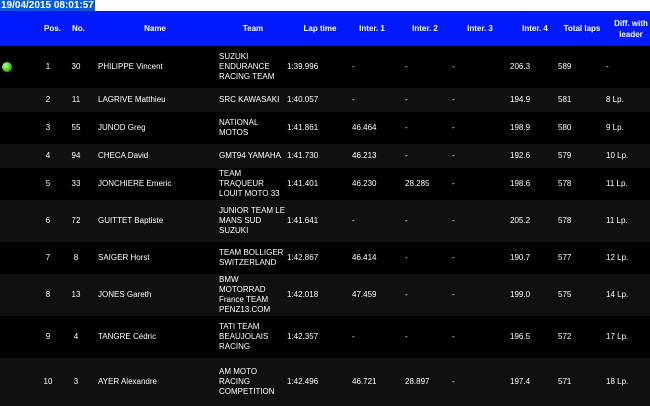 The height and width of the screenshot is (406, 650). I want to click on cell-inter-2: 28.897, so click(417, 381).